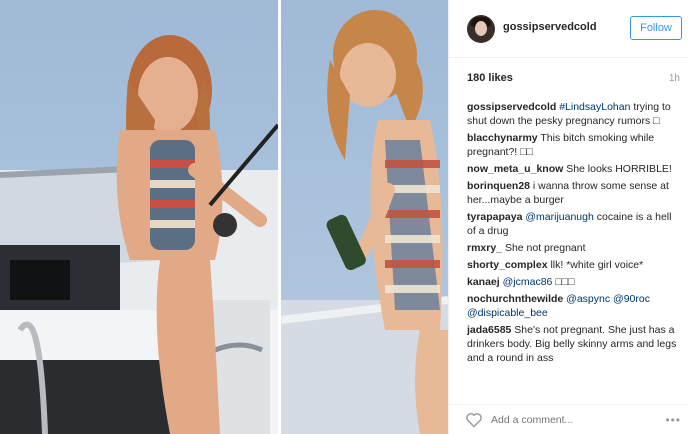  I want to click on comment-text: □□□, so click(563, 282).